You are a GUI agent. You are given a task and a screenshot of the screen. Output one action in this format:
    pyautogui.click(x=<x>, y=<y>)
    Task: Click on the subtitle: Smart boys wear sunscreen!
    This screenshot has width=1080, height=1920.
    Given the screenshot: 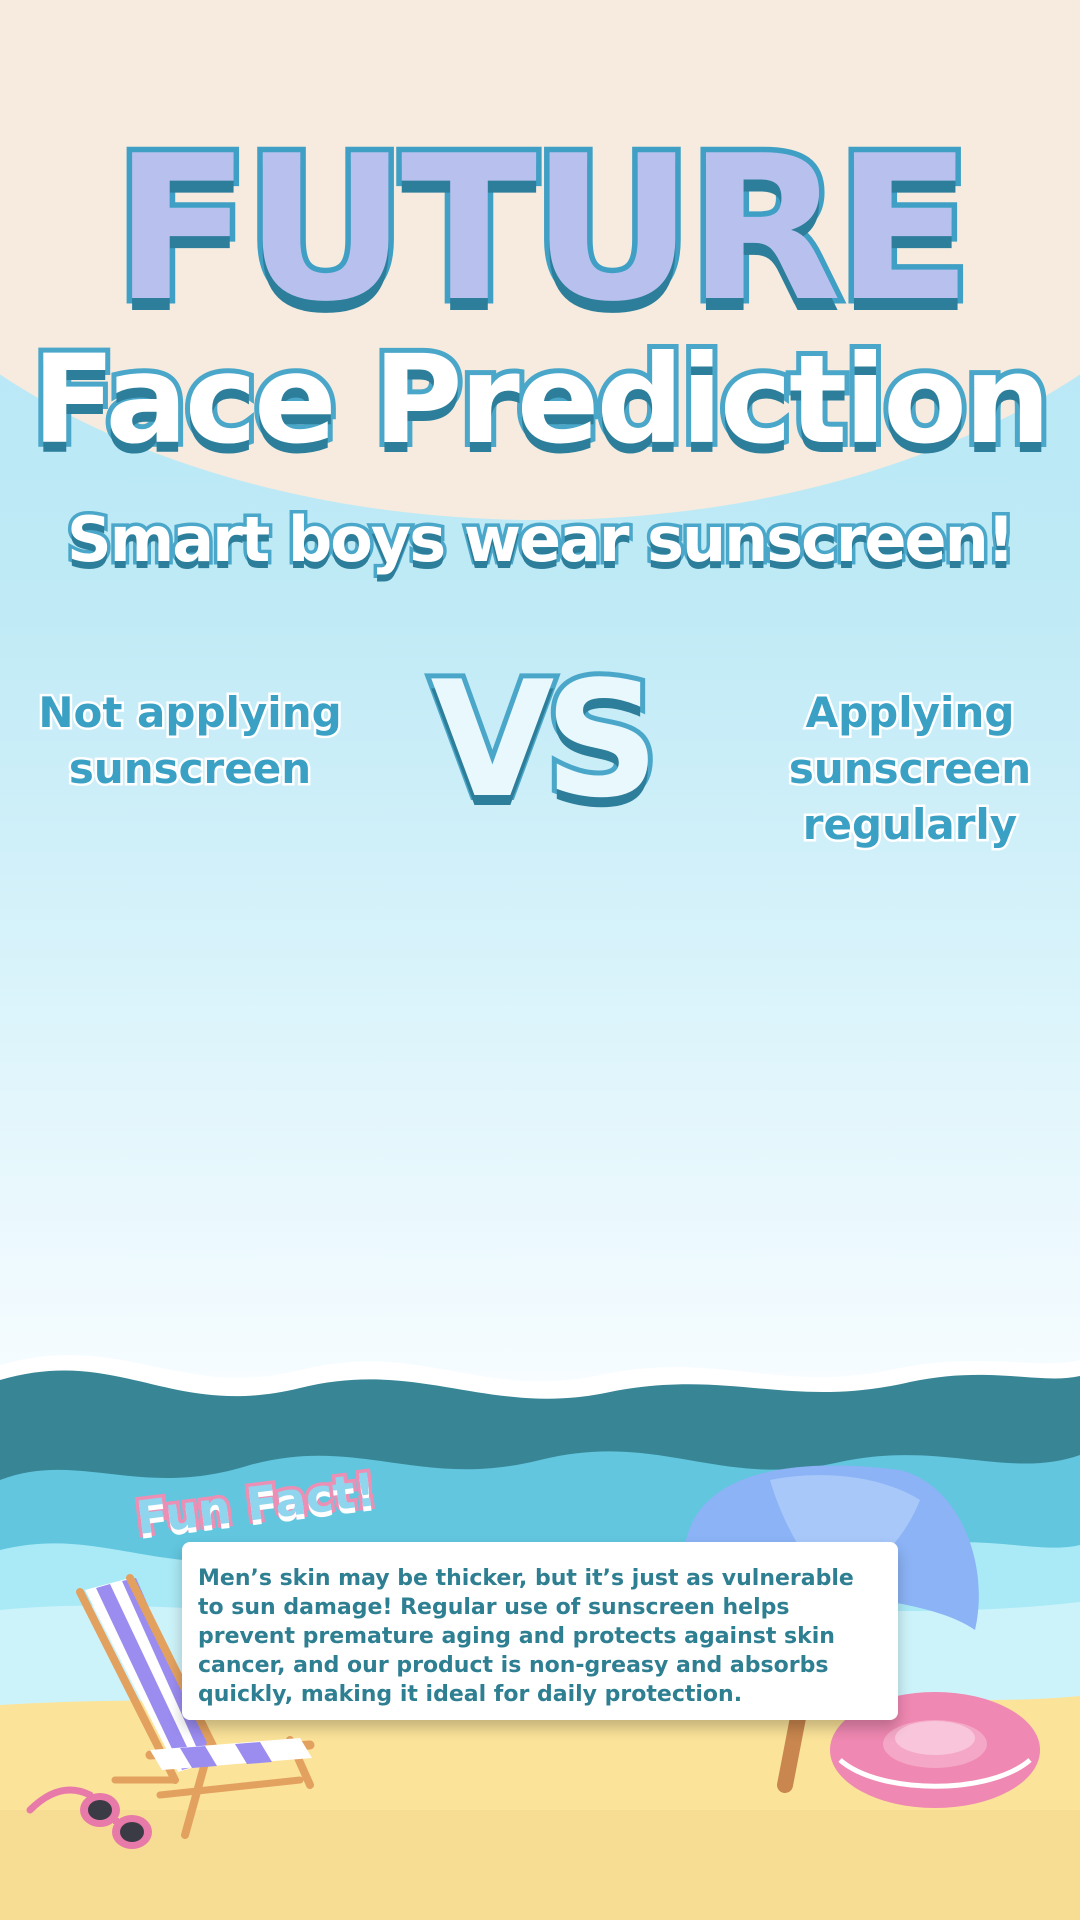 What is the action you would take?
    pyautogui.click(x=540, y=539)
    